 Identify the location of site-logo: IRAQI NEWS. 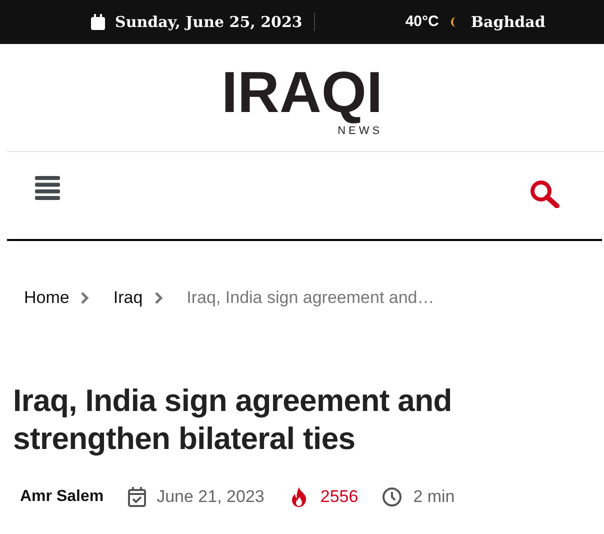
(302, 101).